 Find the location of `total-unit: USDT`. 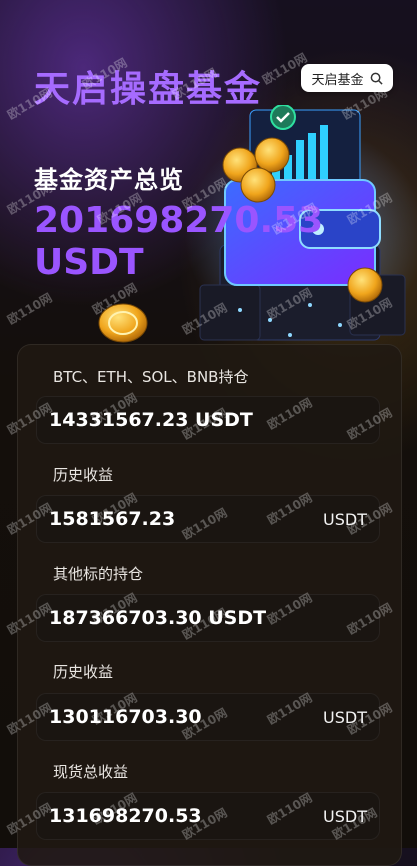

total-unit: USDT is located at coordinates (89, 262).